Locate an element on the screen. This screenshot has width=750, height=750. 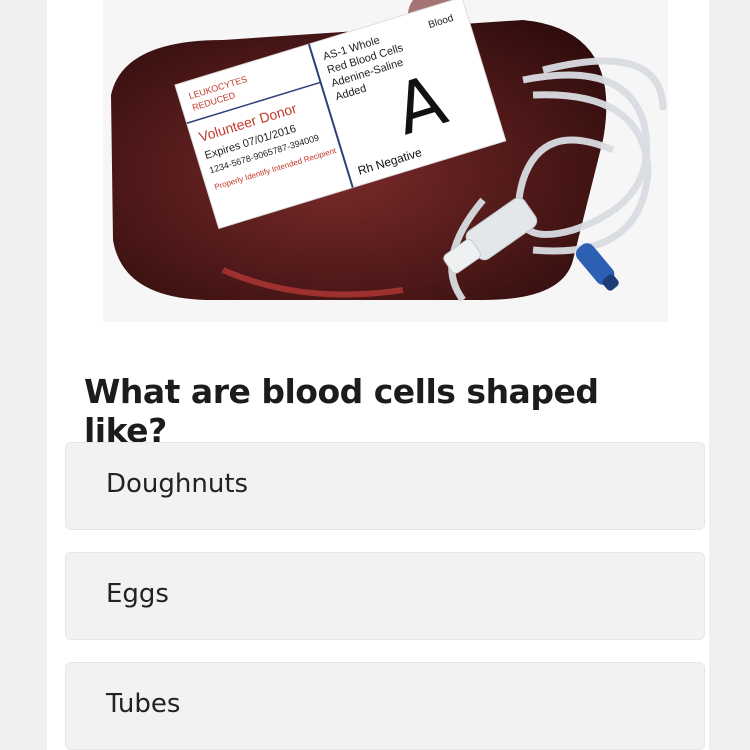
answer-option-tubes: Tubes is located at coordinates (385, 706).